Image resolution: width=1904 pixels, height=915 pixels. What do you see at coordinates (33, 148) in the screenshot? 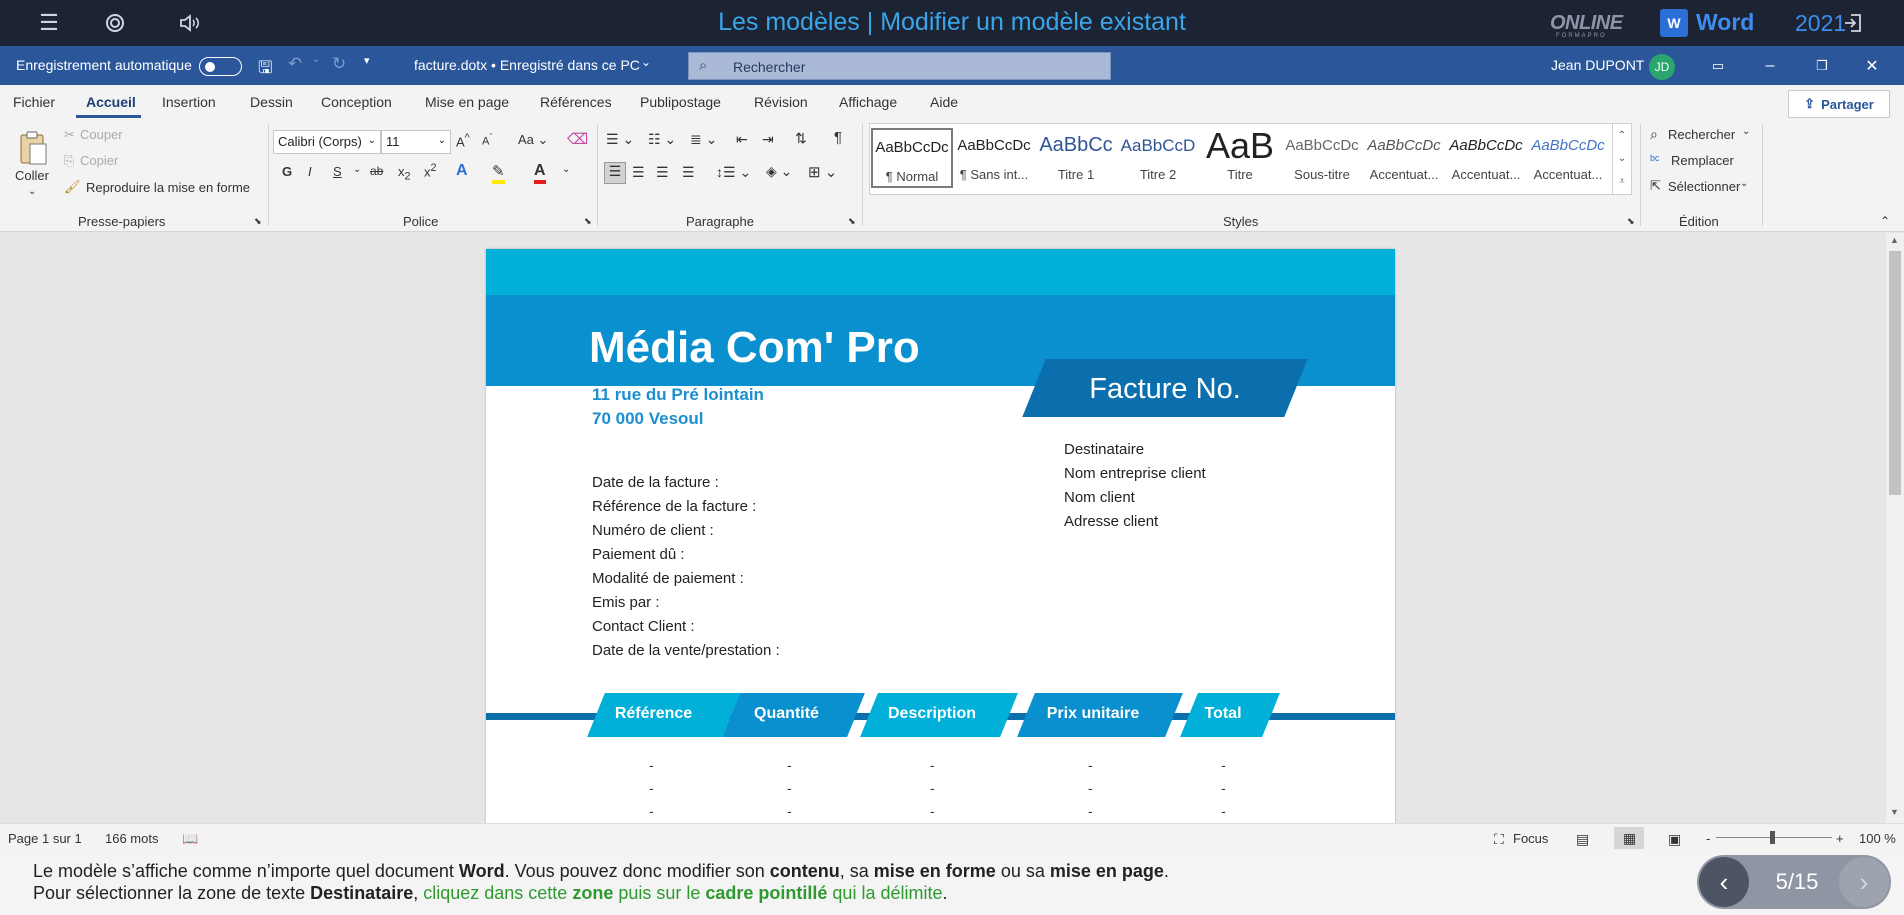
I see `paste-icon` at bounding box center [33, 148].